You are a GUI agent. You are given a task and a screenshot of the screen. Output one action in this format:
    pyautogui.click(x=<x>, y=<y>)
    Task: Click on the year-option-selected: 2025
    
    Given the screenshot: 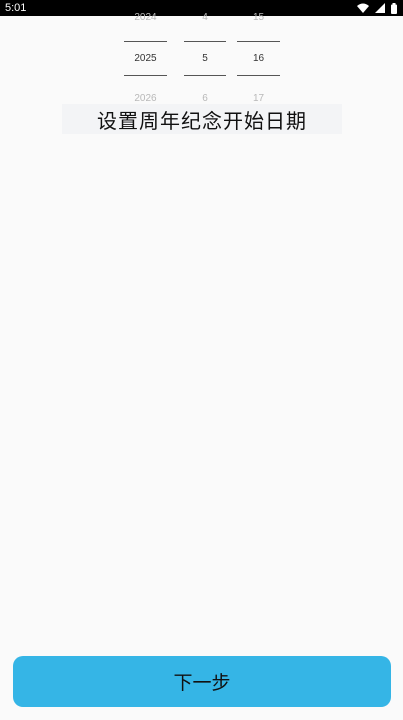 What is the action you would take?
    pyautogui.click(x=145, y=58)
    